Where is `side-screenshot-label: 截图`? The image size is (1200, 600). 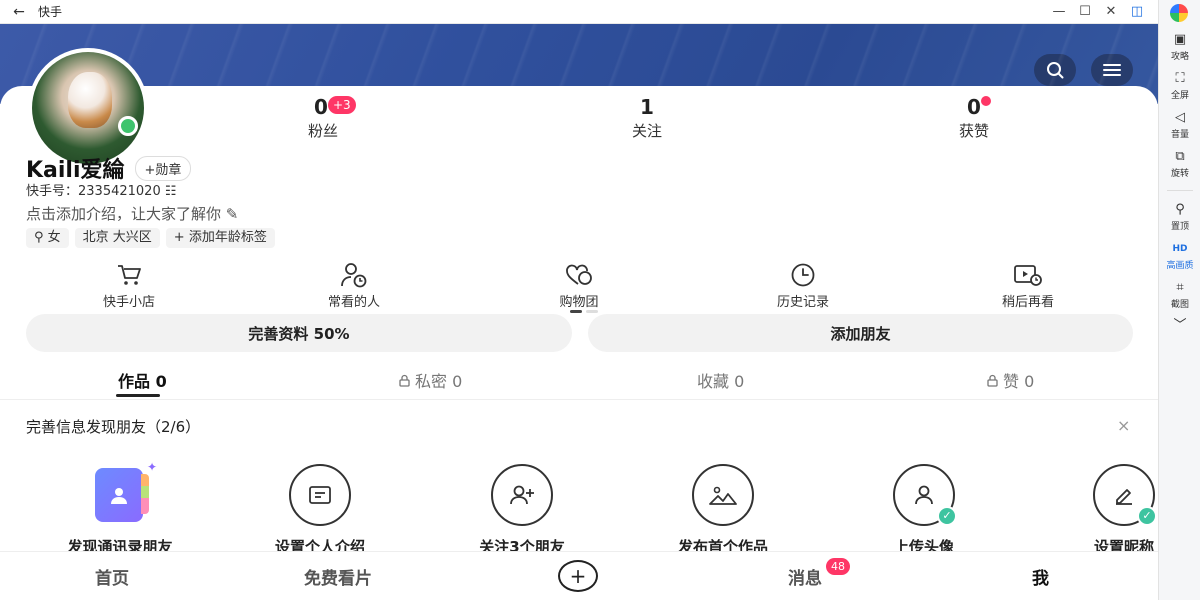 side-screenshot-label: 截图 is located at coordinates (1179, 305).